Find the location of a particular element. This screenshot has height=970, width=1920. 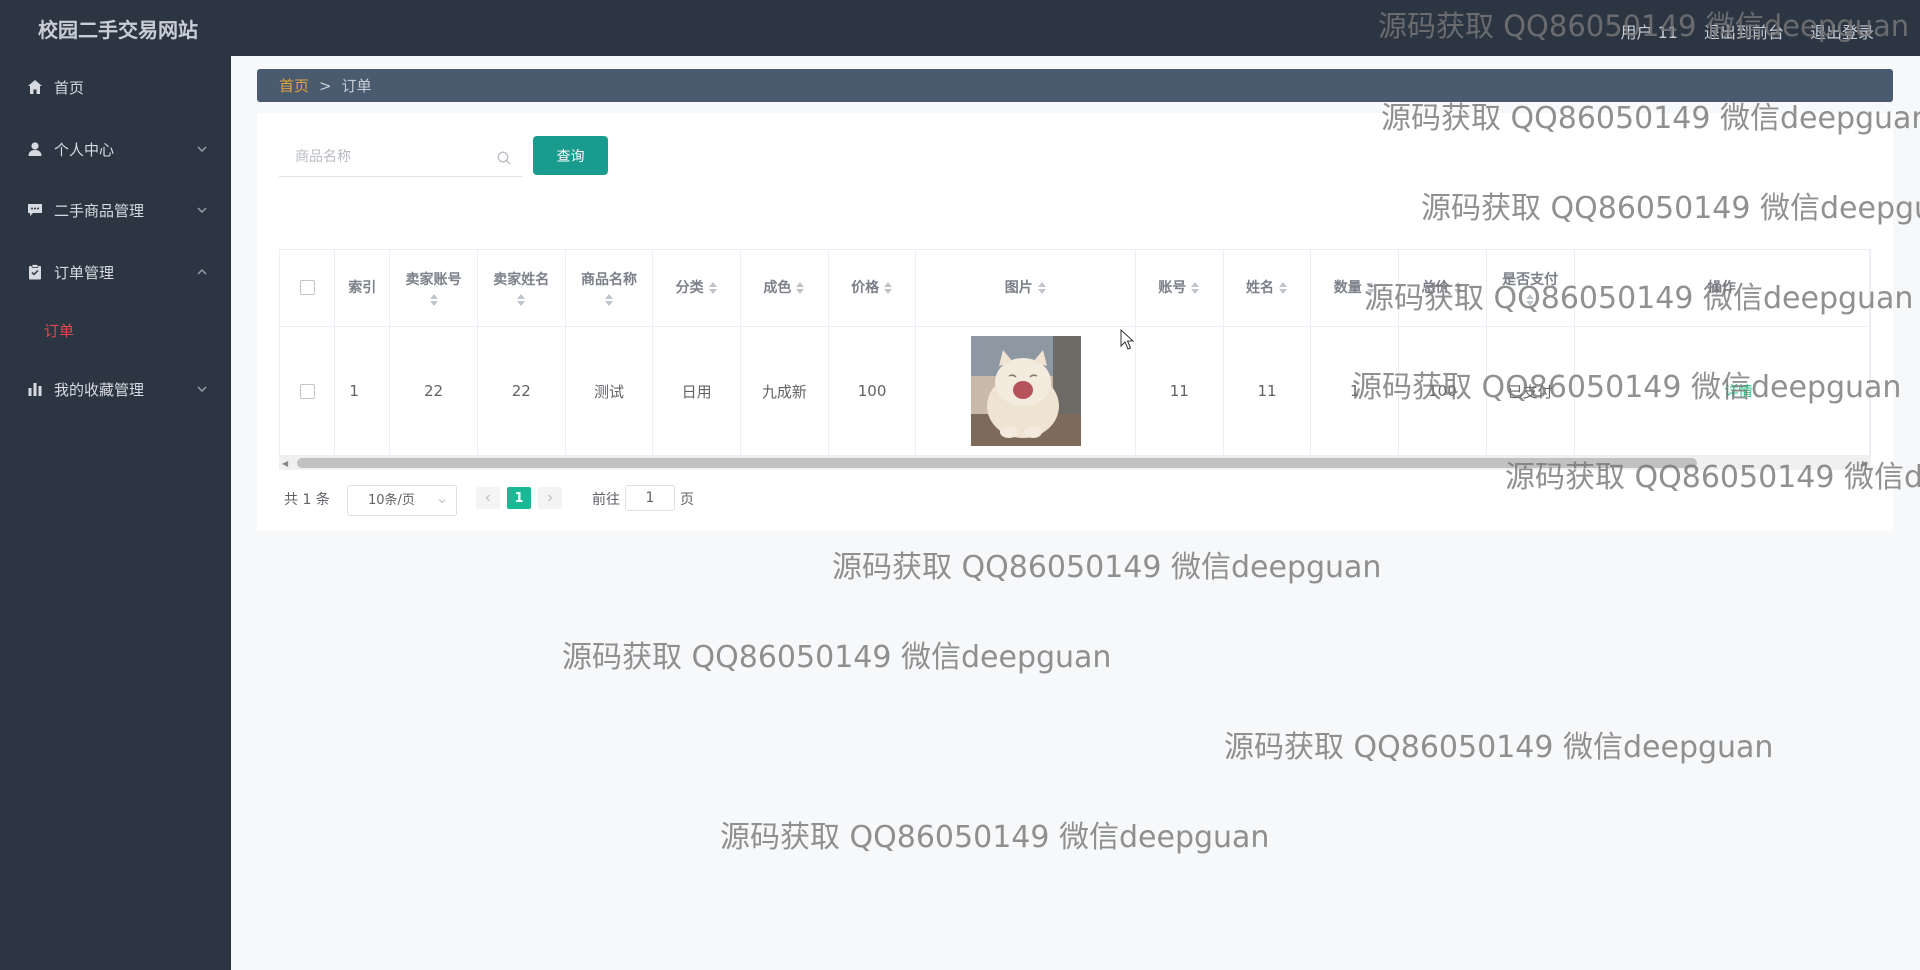

column-header-image: 图片 is located at coordinates (1025, 288).